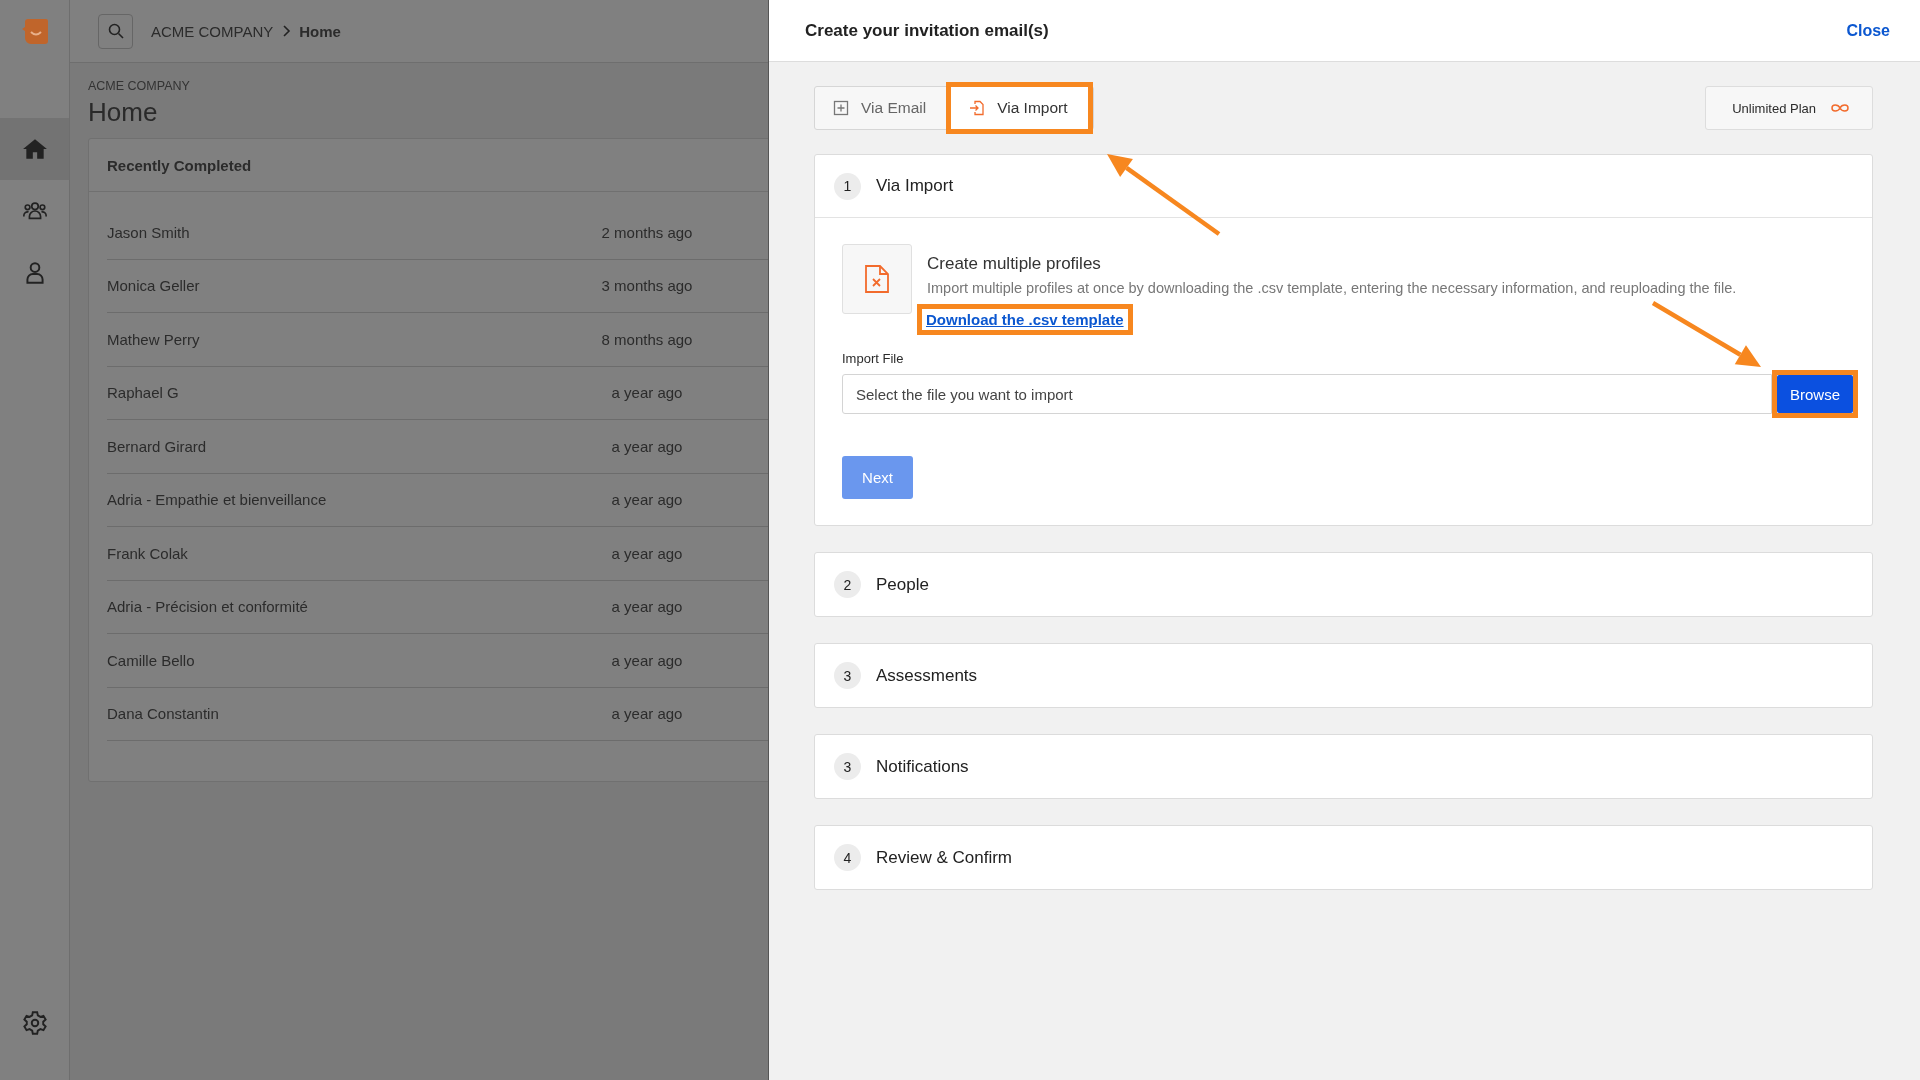  What do you see at coordinates (123, 112) in the screenshot?
I see `page-title: Home` at bounding box center [123, 112].